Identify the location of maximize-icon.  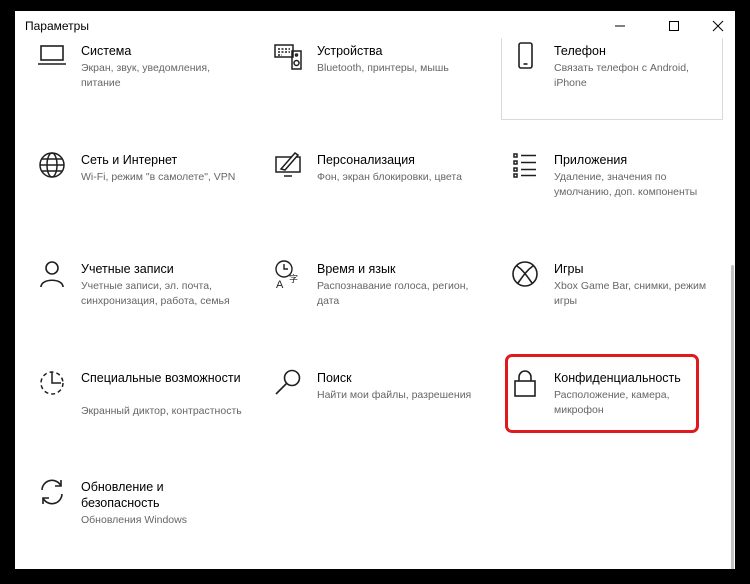
(674, 26).